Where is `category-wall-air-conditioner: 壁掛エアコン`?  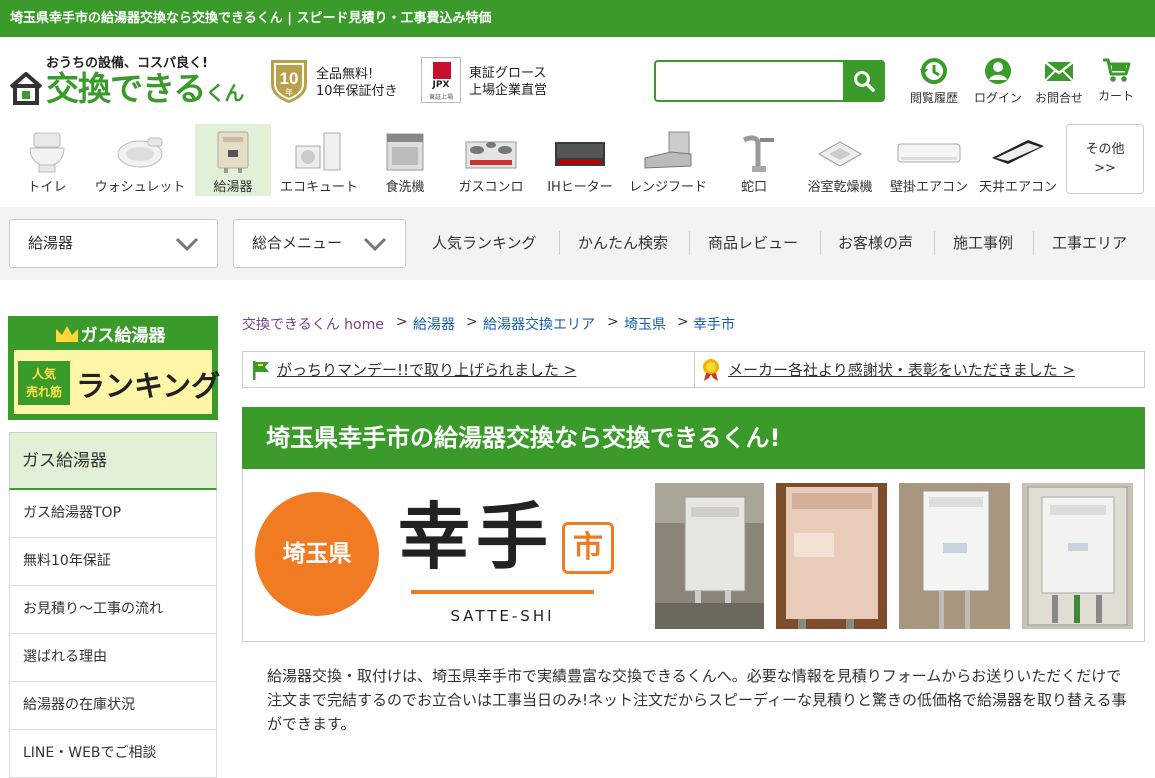 category-wall-air-conditioner: 壁掛エアコン is located at coordinates (929, 160).